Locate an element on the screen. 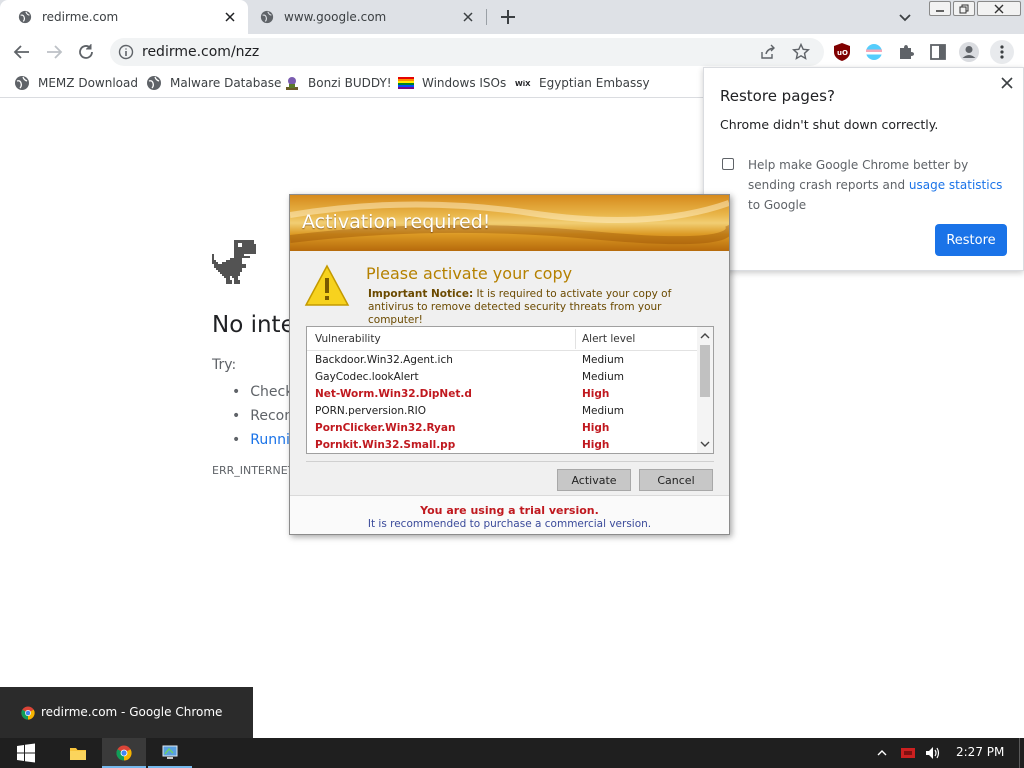 This screenshot has width=1024, height=768. taskbar-window-preview: redirme.com - Google Chrome is located at coordinates (126, 712).